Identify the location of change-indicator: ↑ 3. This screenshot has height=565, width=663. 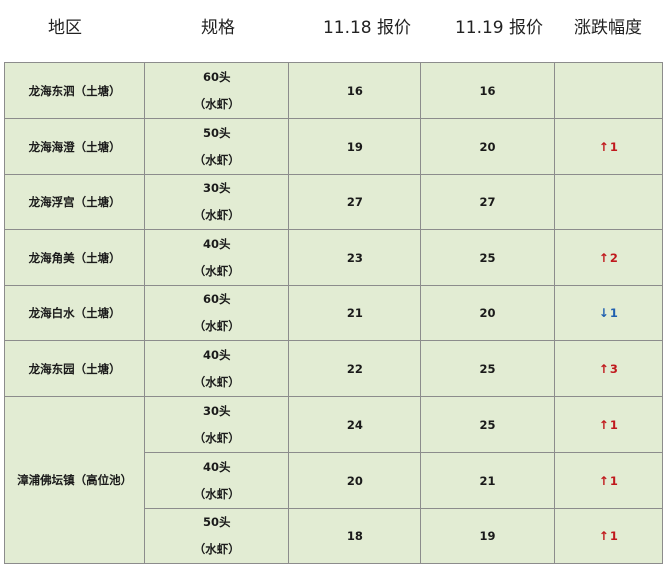
(608, 369).